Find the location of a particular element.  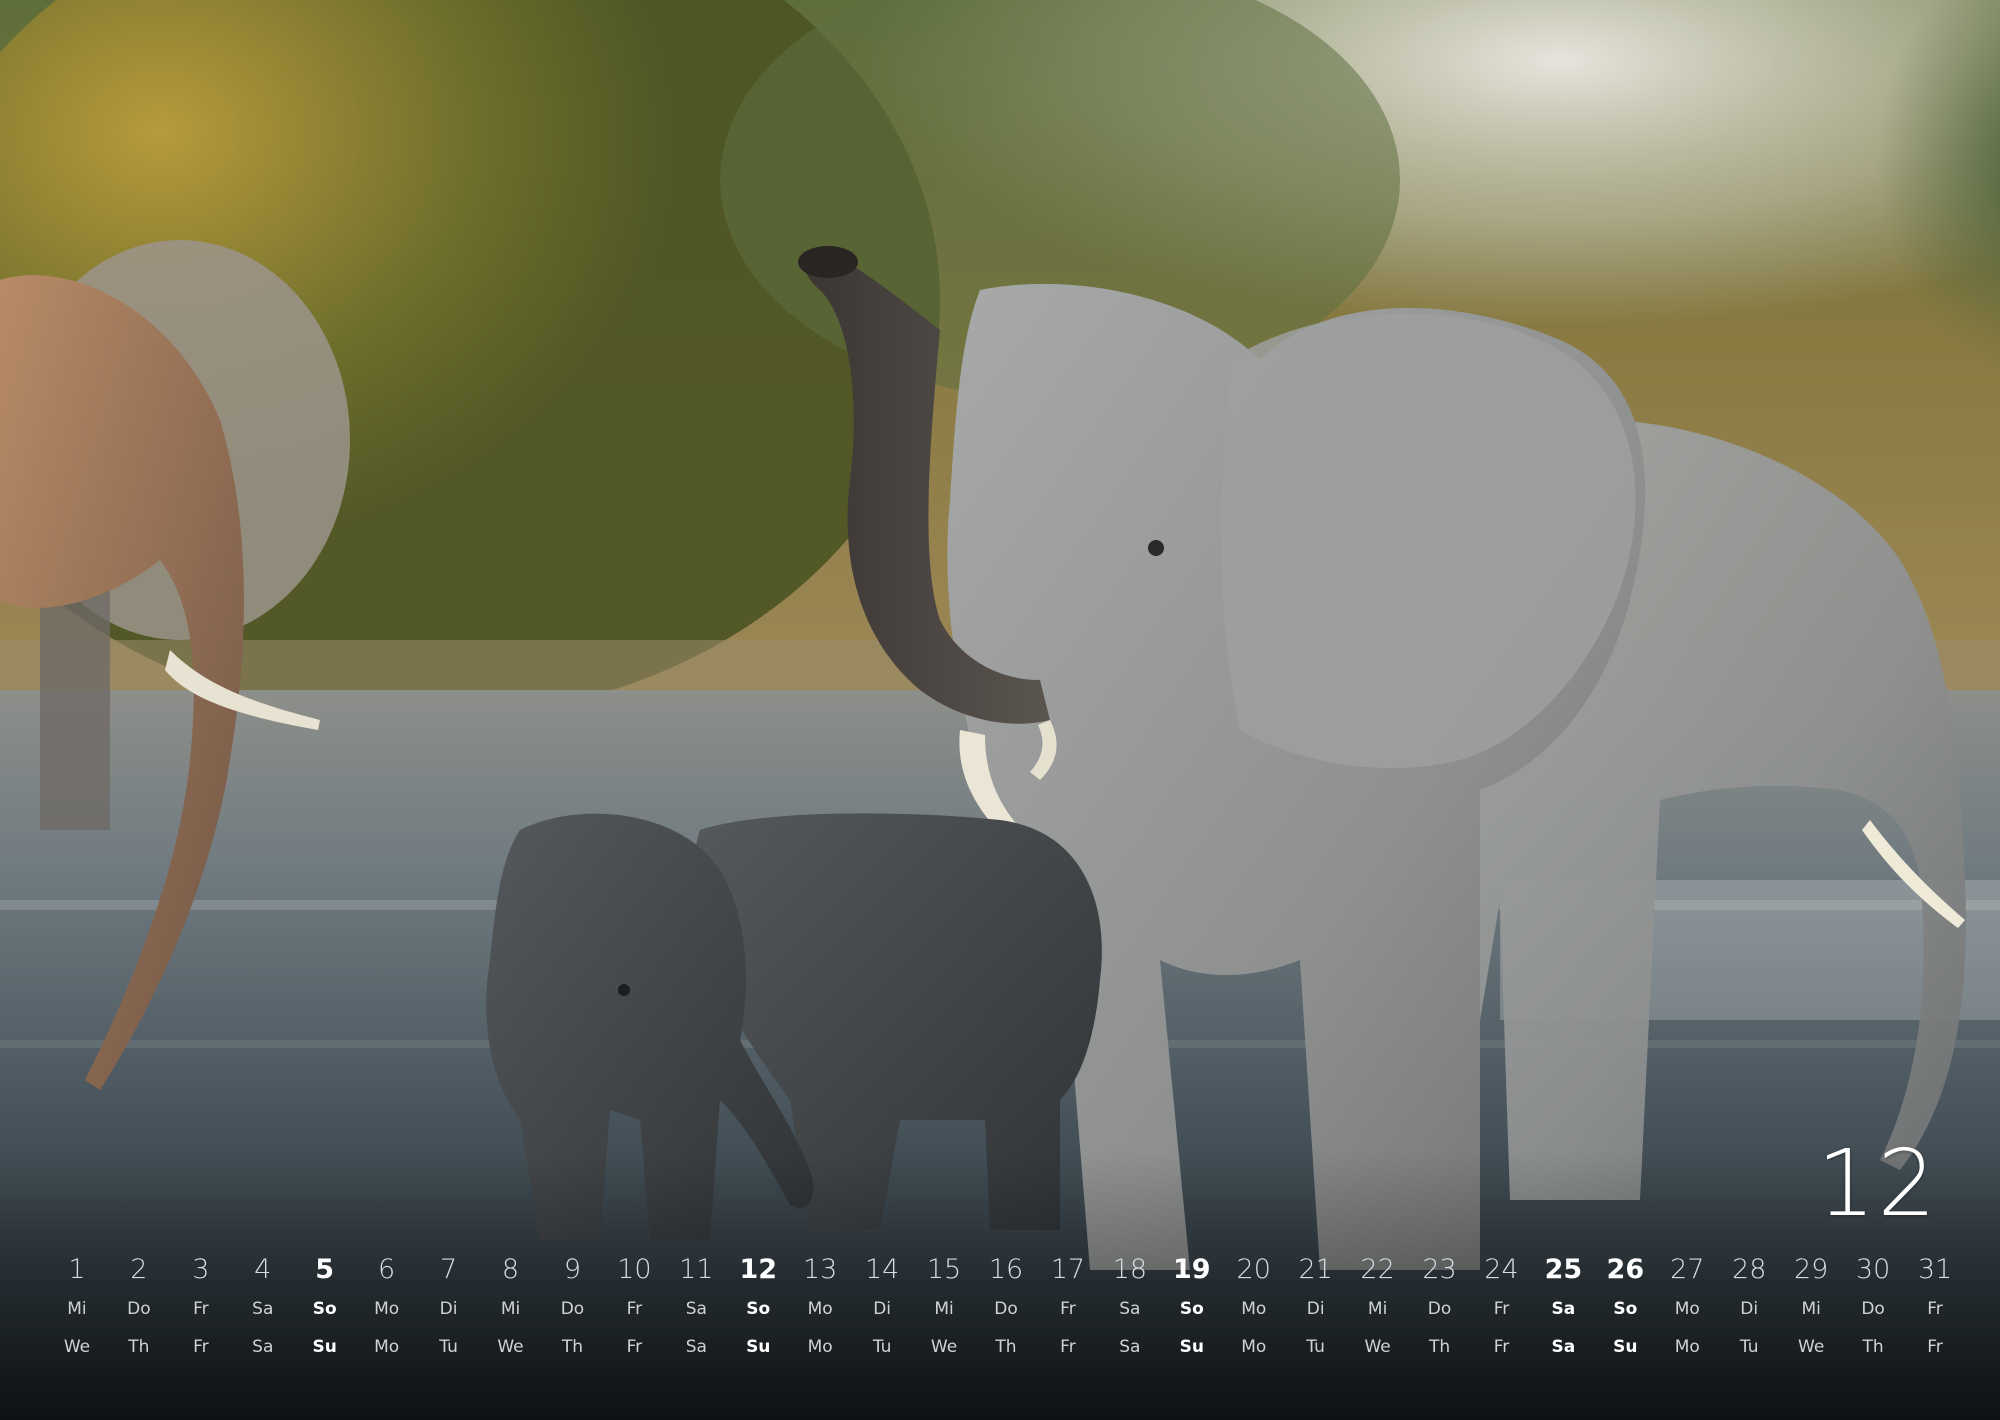

day-column: 1 Mi We is located at coordinates (77, 1317).